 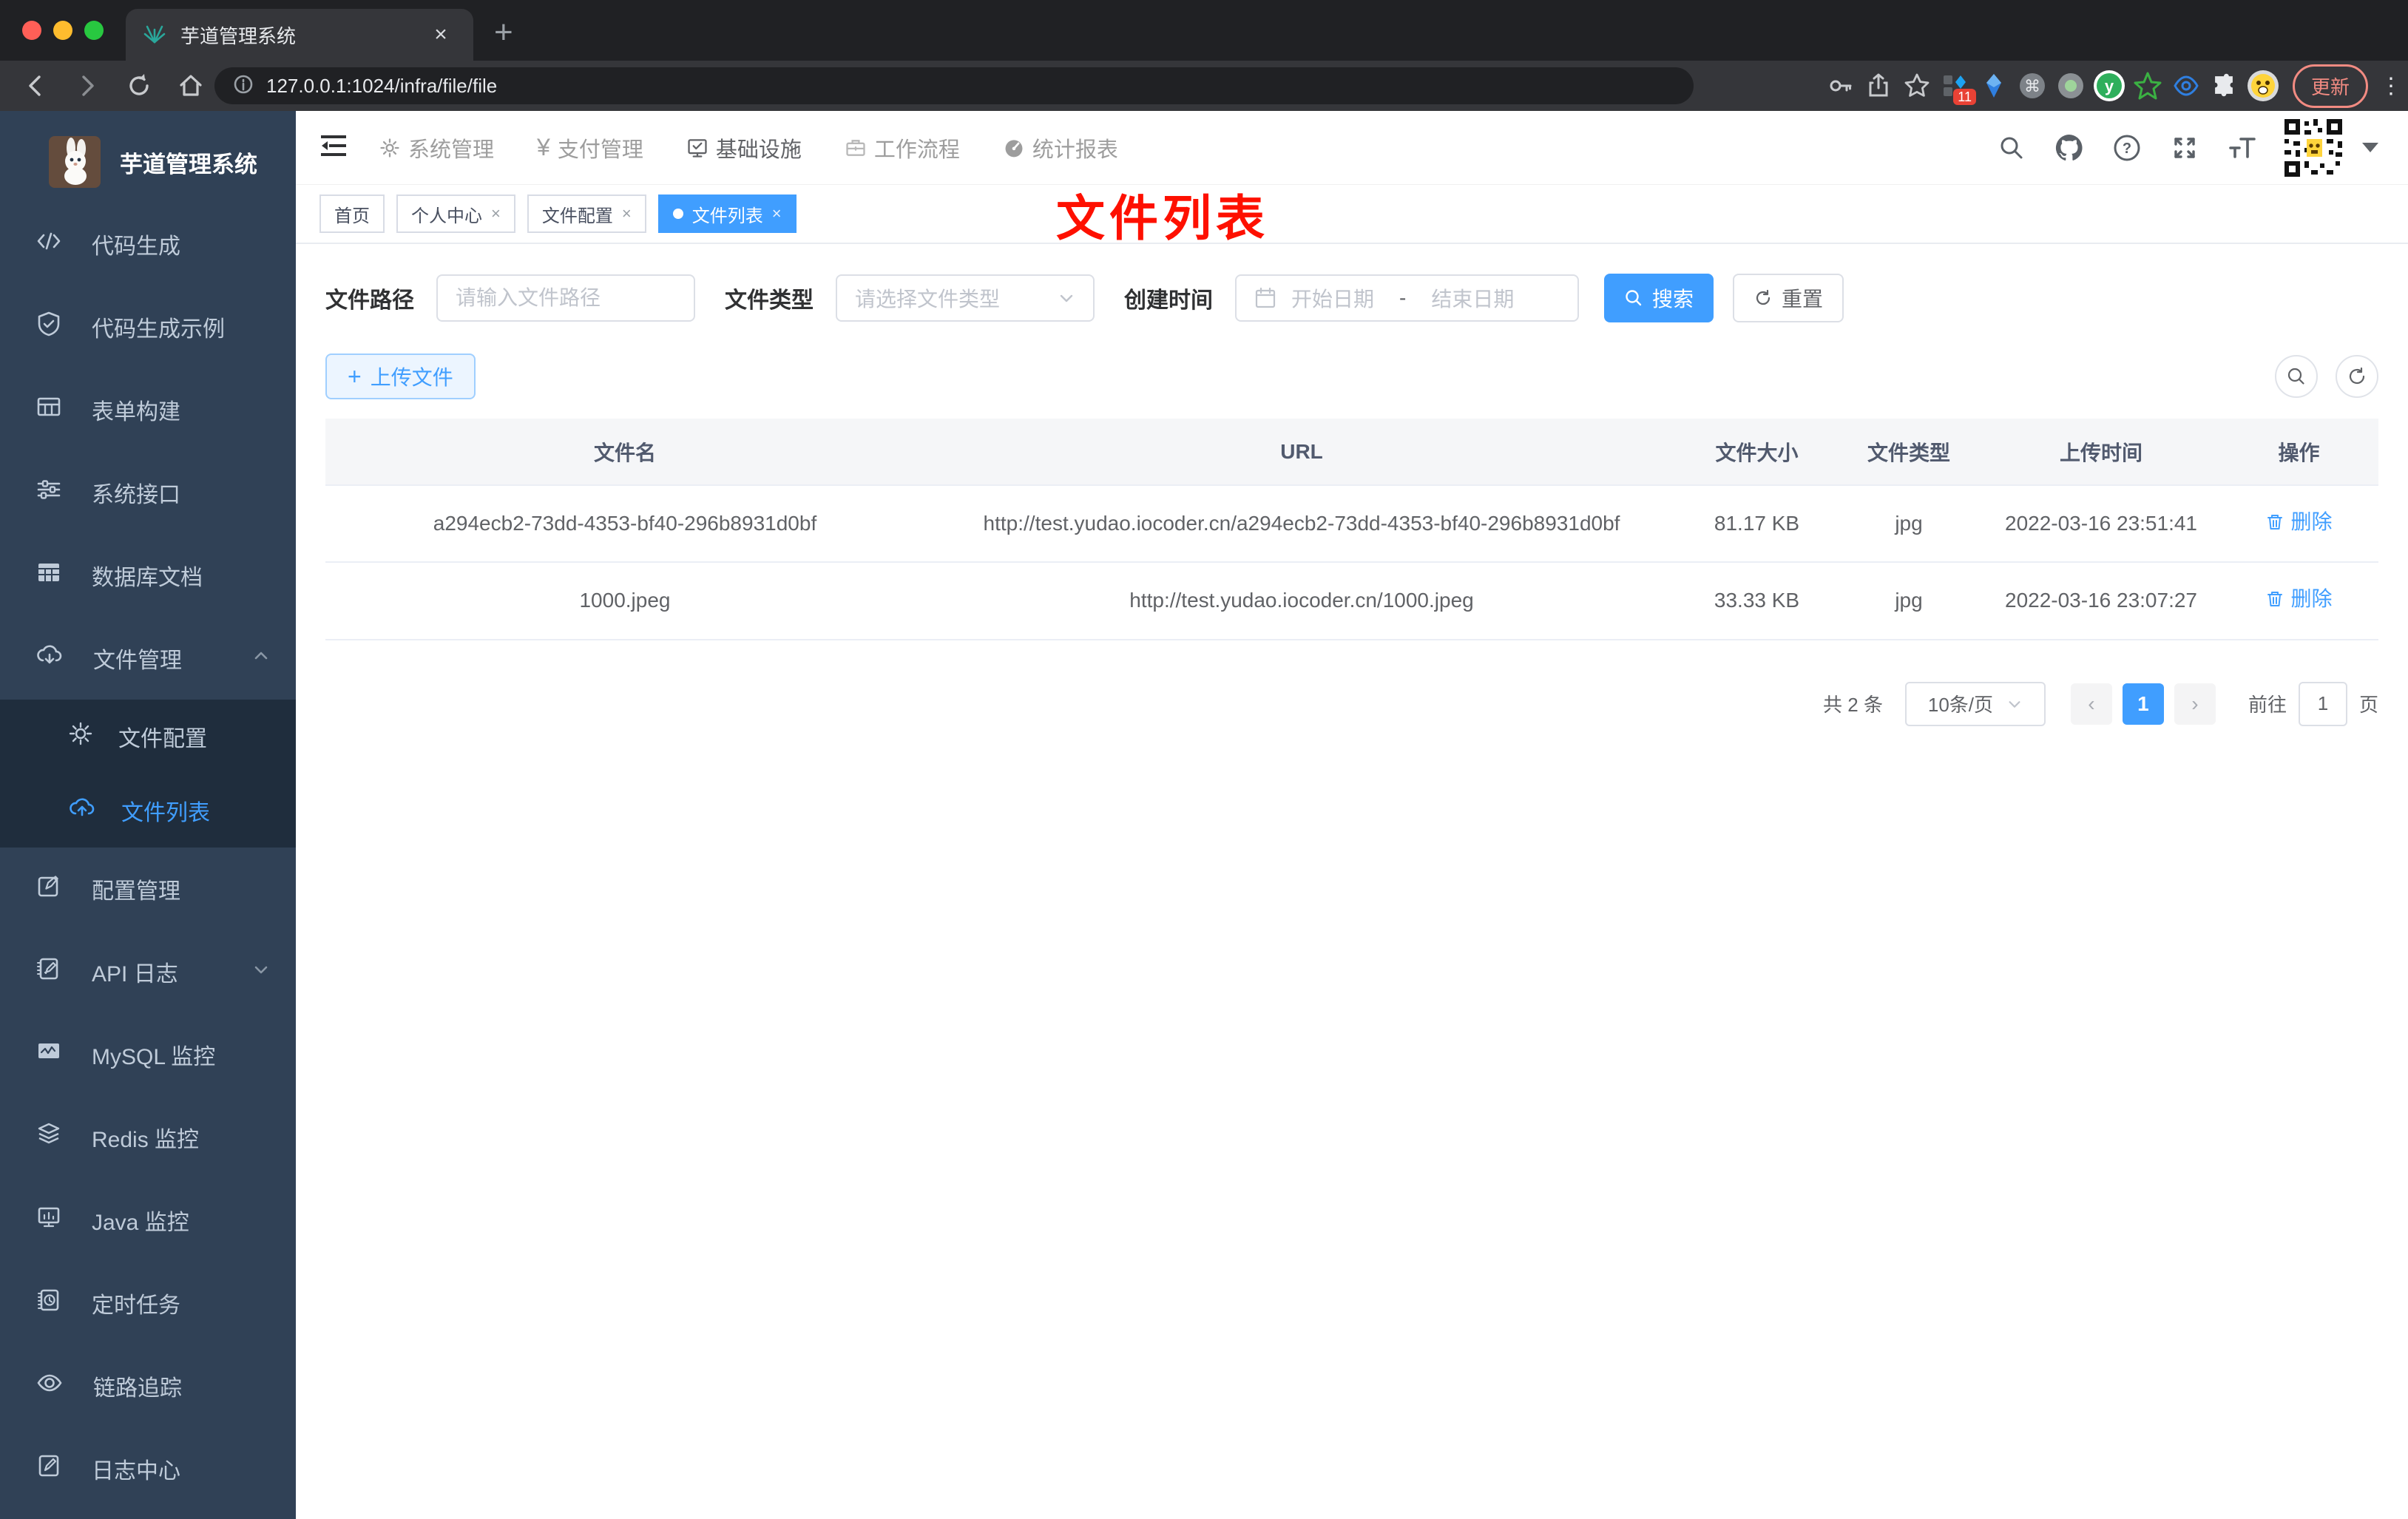 What do you see at coordinates (139, 86) in the screenshot?
I see `reload-icon` at bounding box center [139, 86].